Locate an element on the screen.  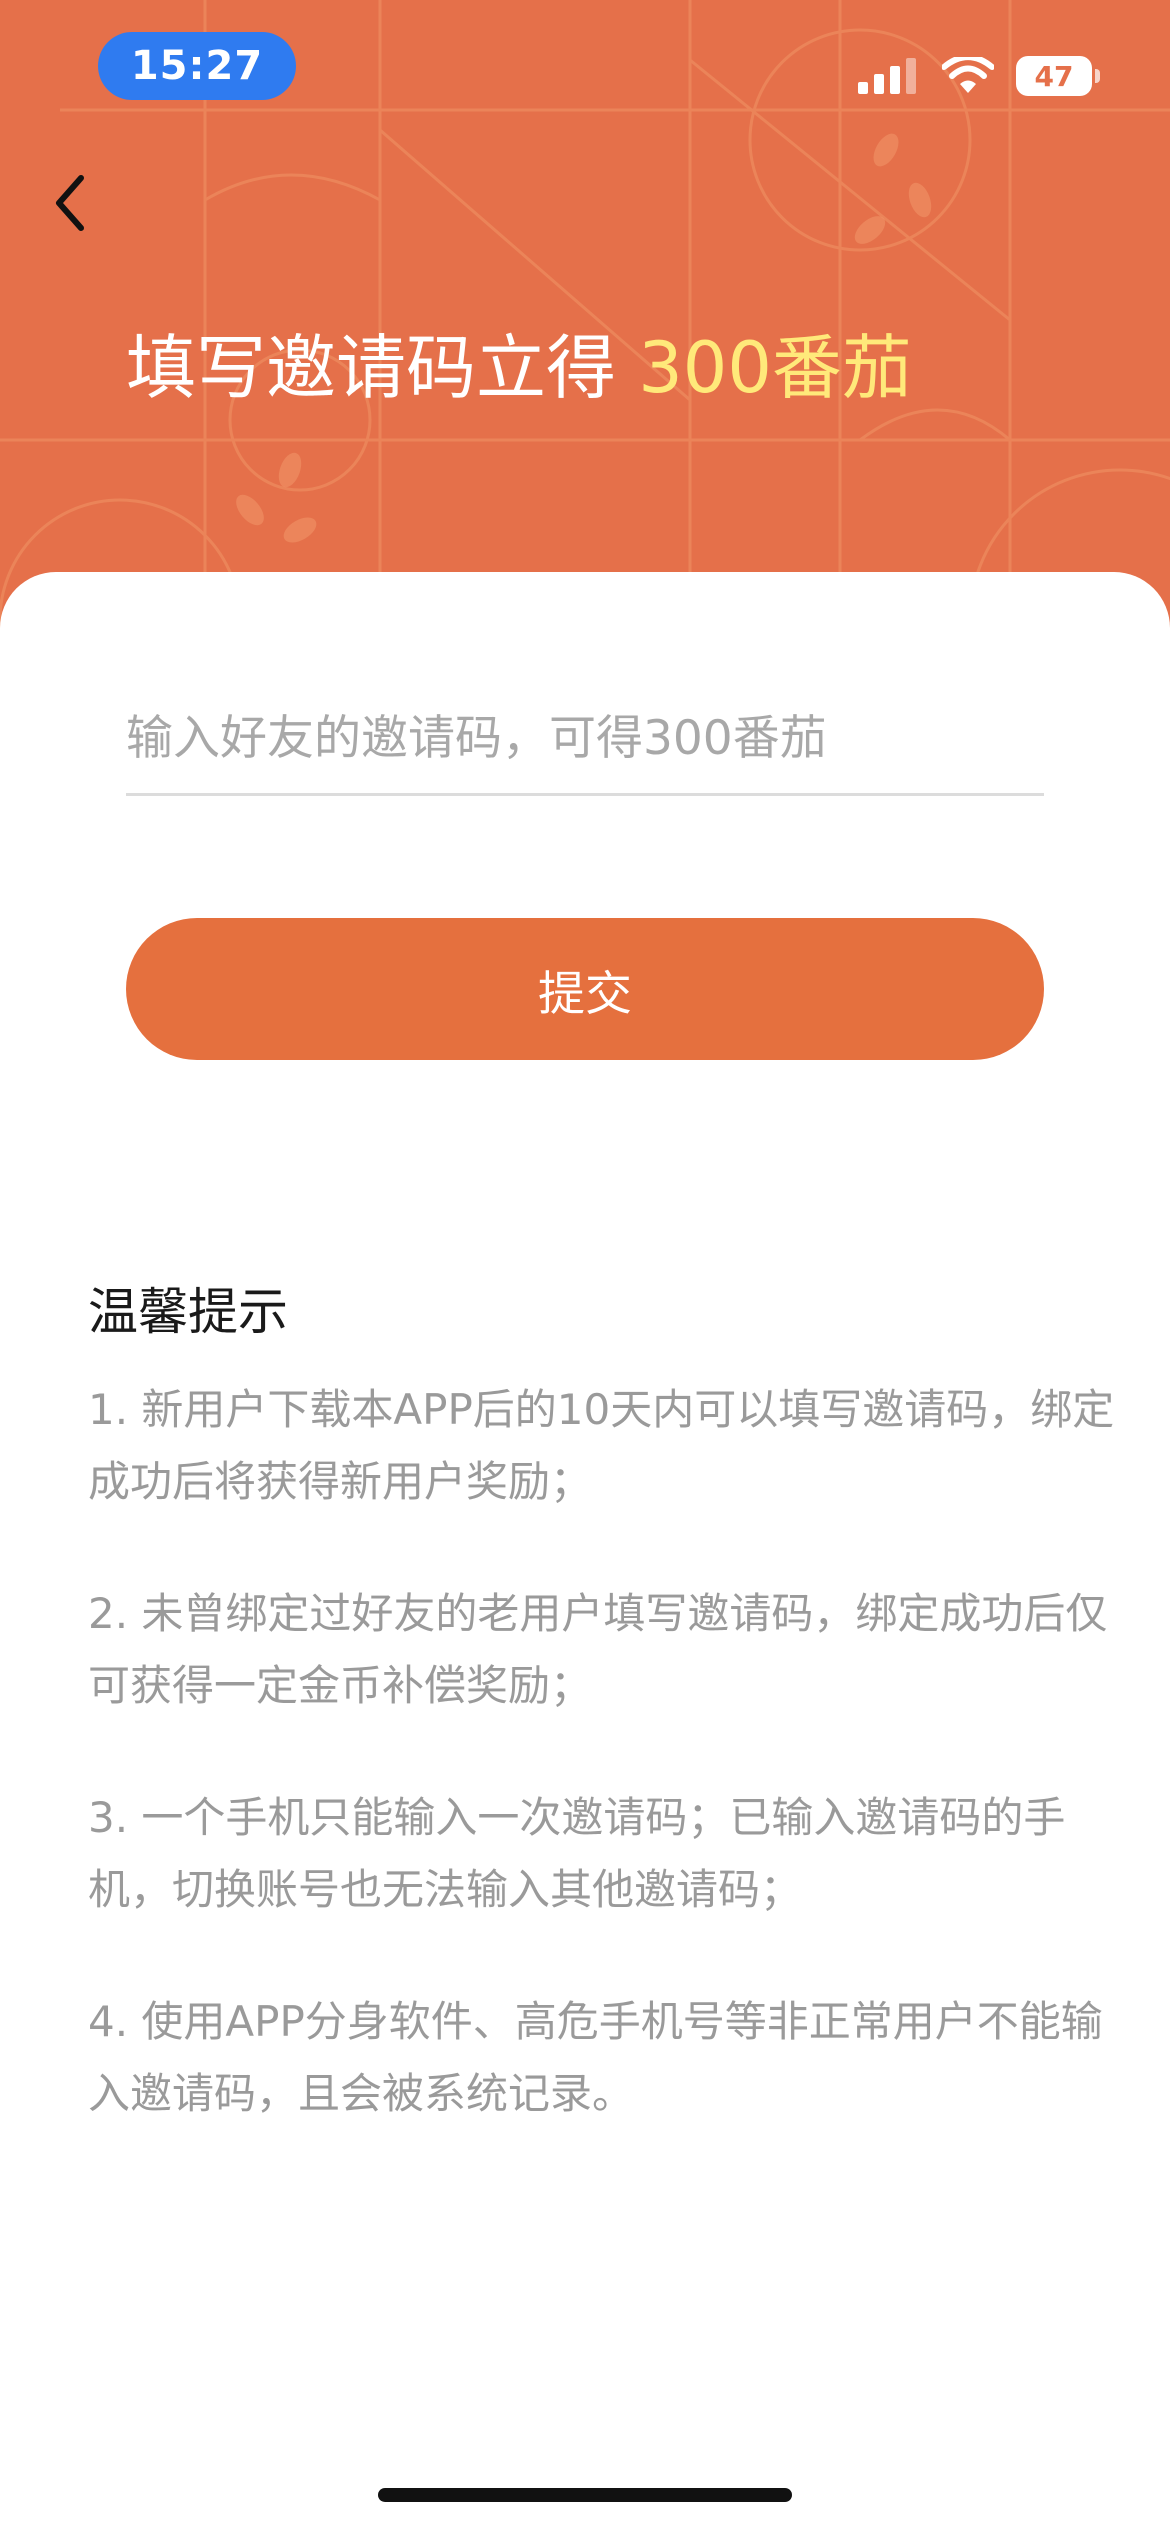
tip-item: 1. 新用户下载本APP后的10天内可以填写邀请码，绑定成功后将获得新用户奖励； is located at coordinates (601, 1445).